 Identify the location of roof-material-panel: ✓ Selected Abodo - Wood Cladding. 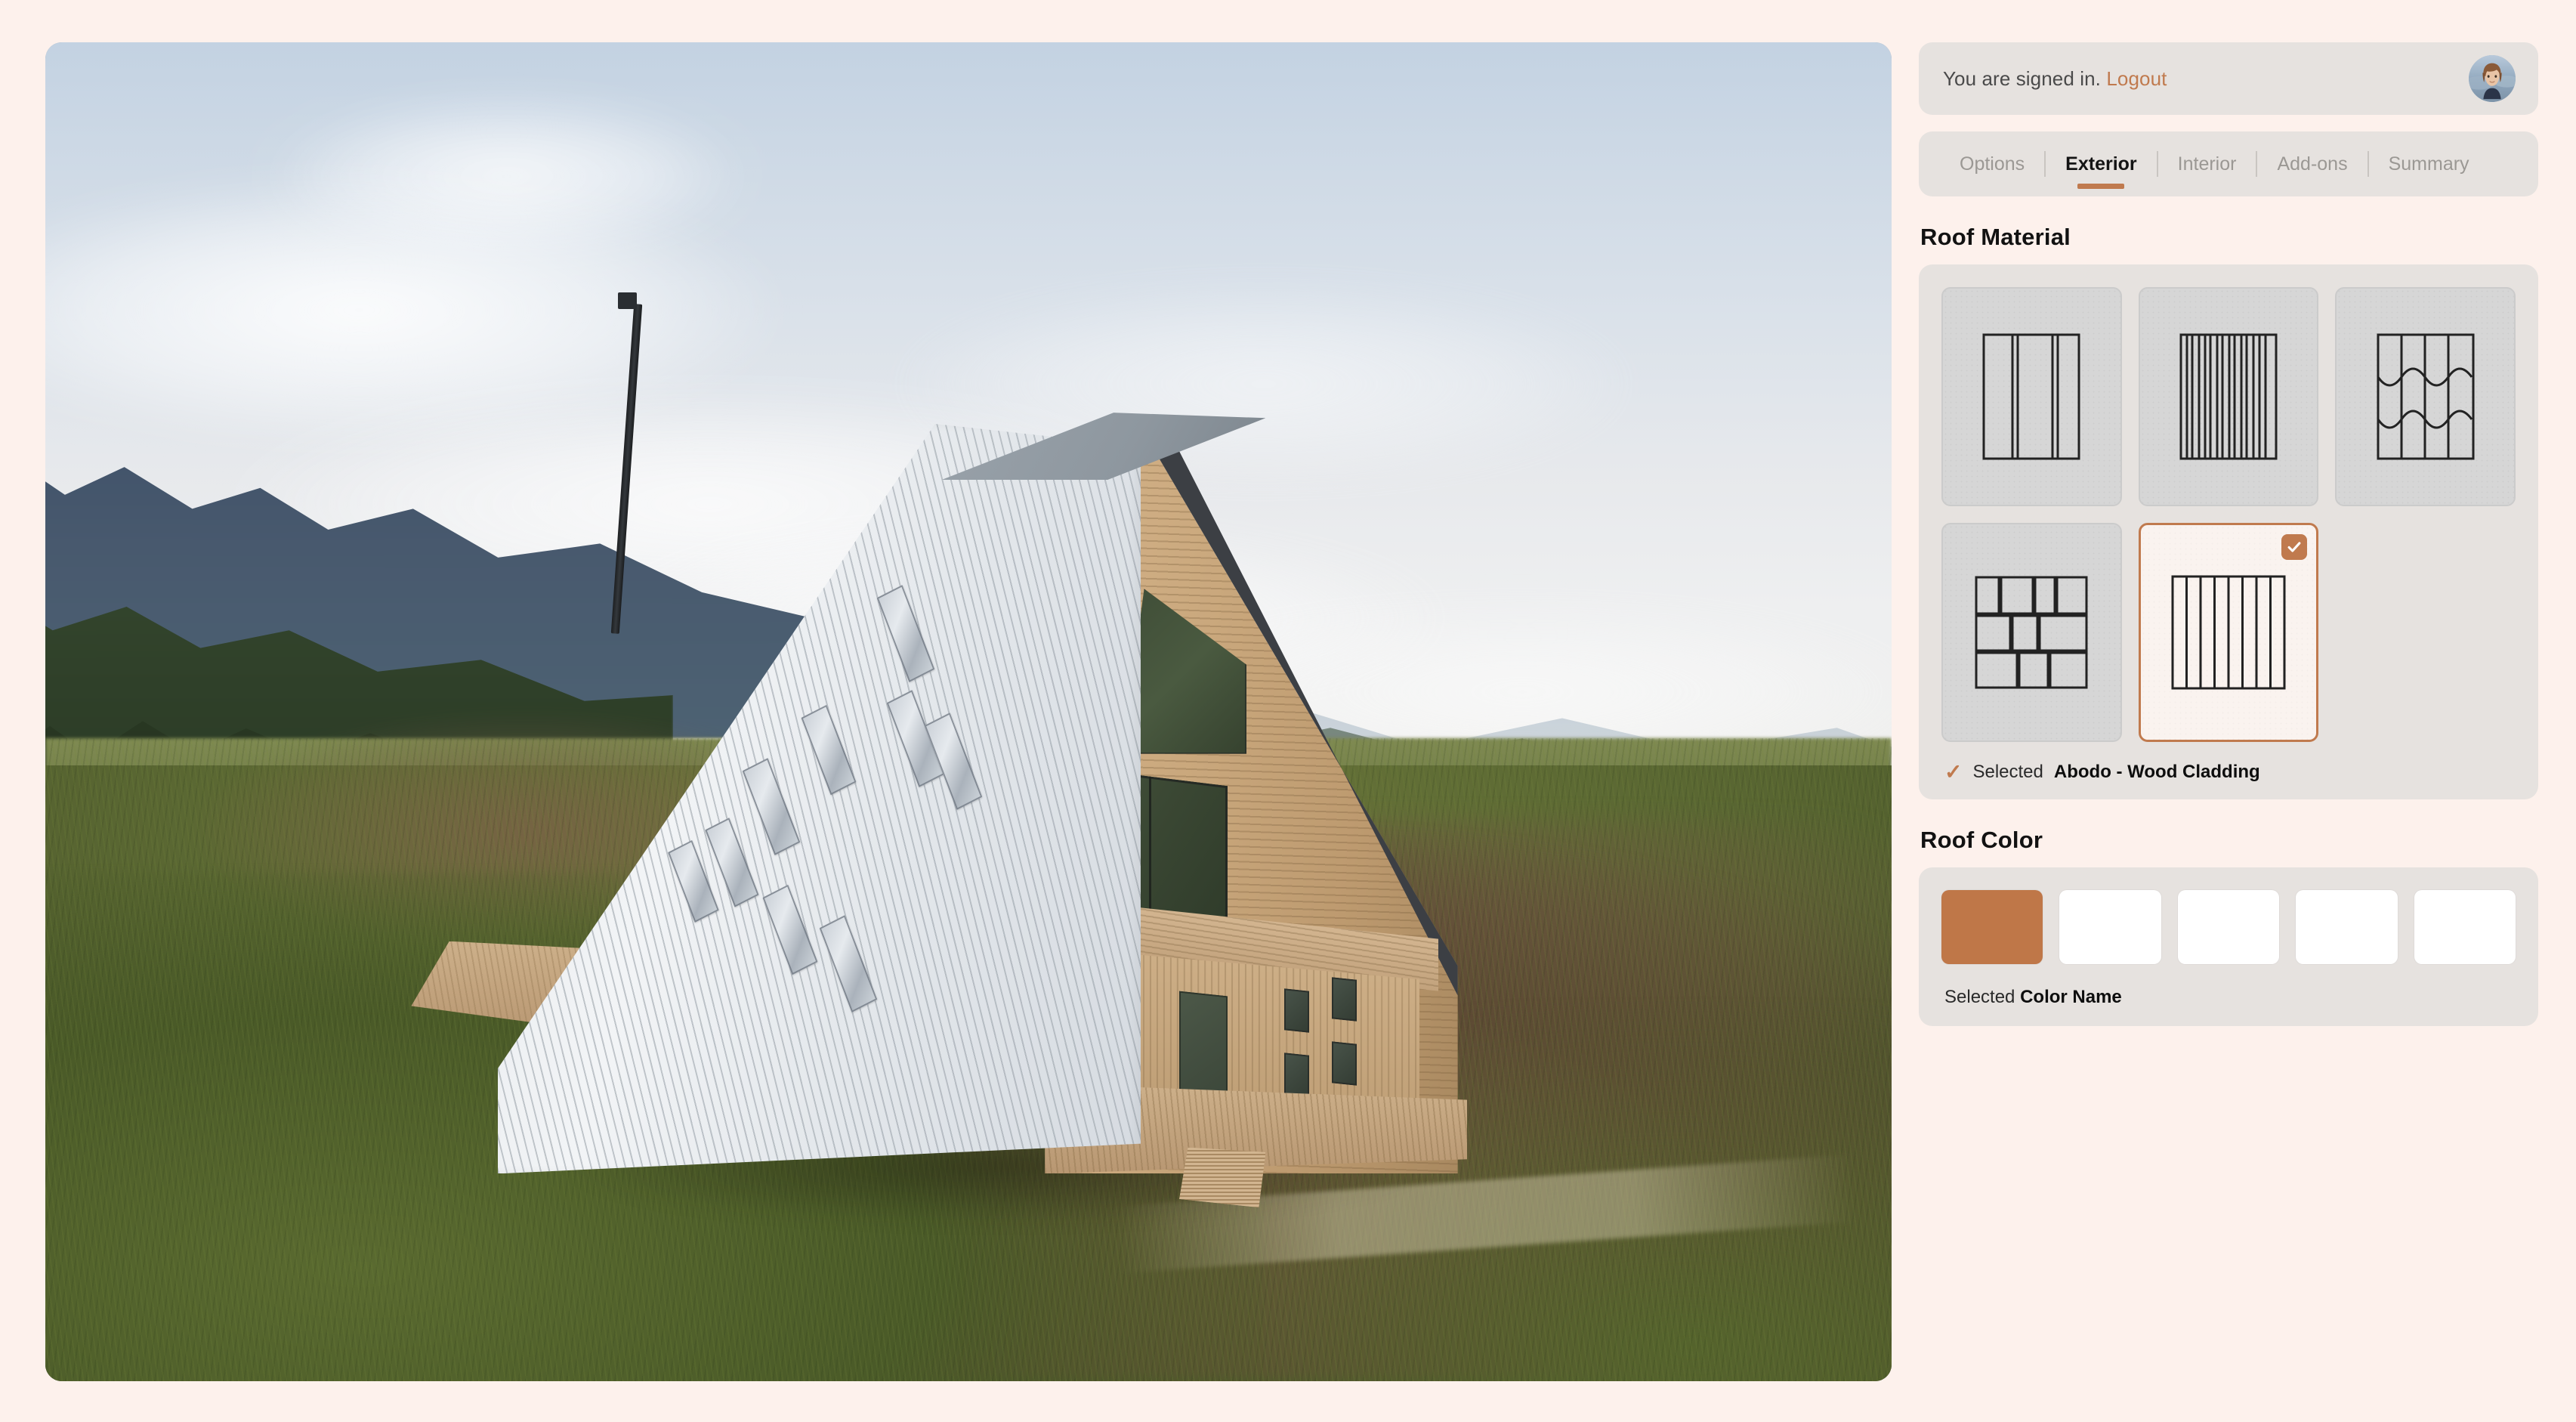
(2228, 531).